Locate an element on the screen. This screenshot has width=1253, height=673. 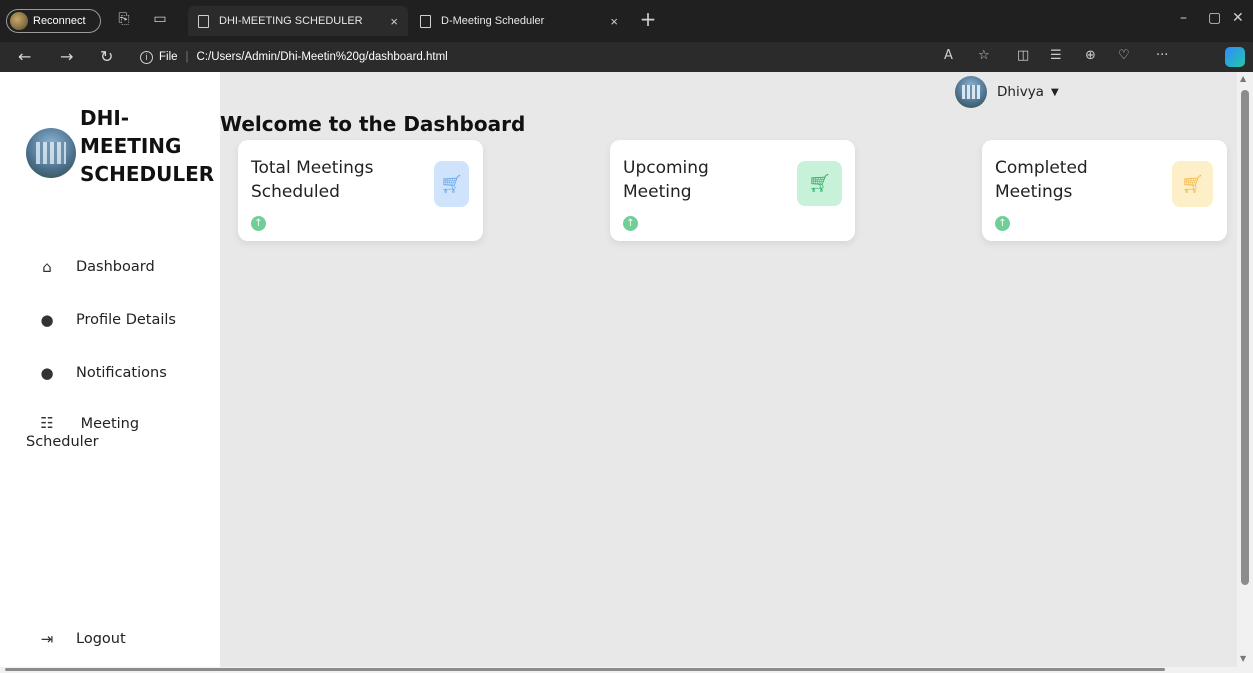
card-label-line: Total Meetings is located at coordinates (312, 168).